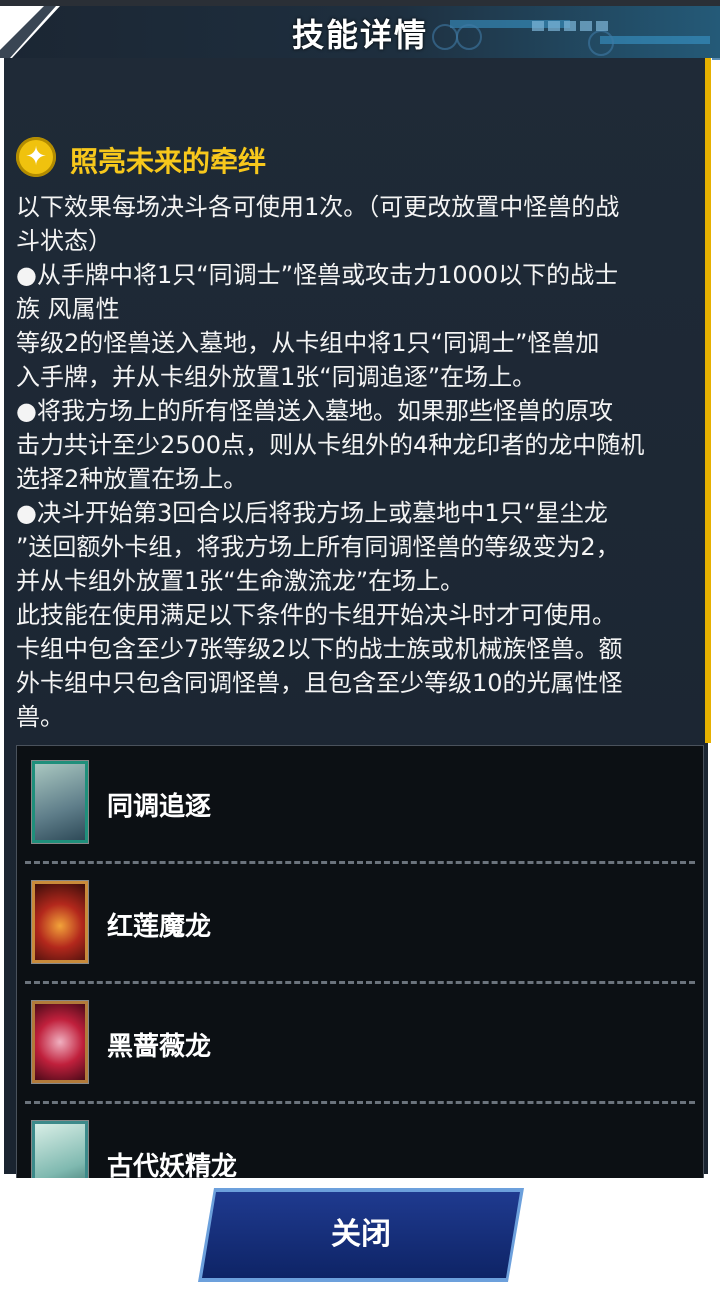  I want to click on description-line: 并从卡组外放置1张“生命激流龙”在场上。, so click(240, 581).